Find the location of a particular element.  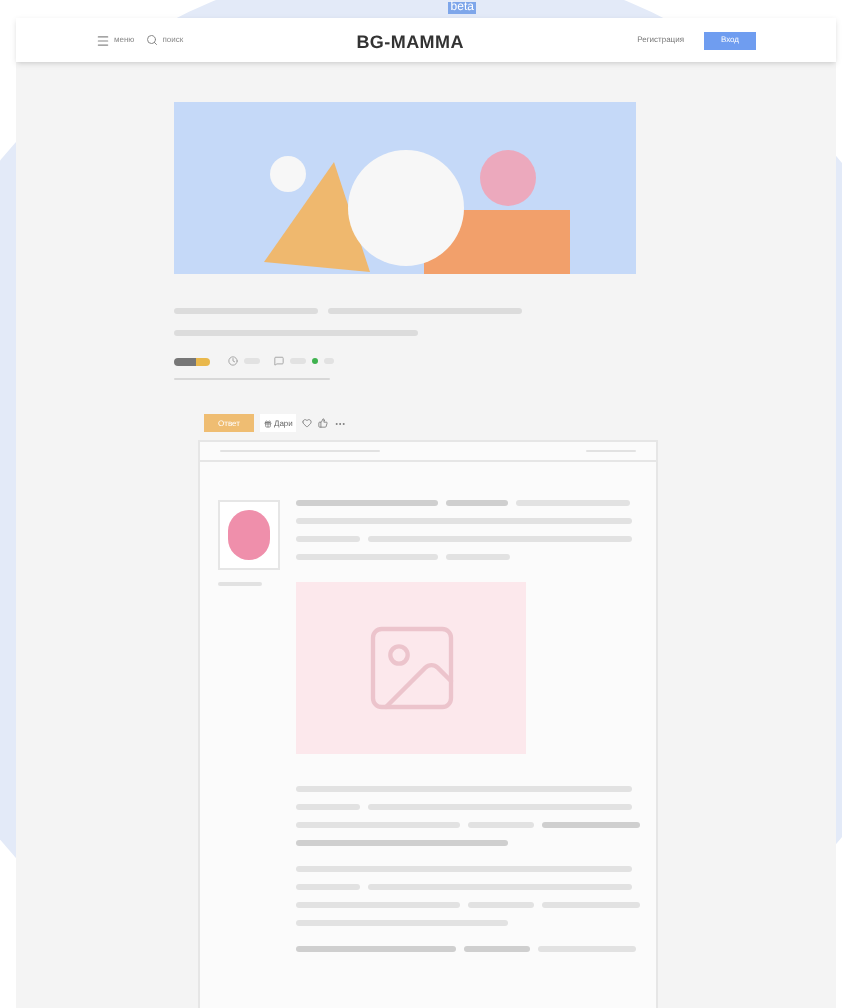

thumbs-up-icon is located at coordinates (323, 423).